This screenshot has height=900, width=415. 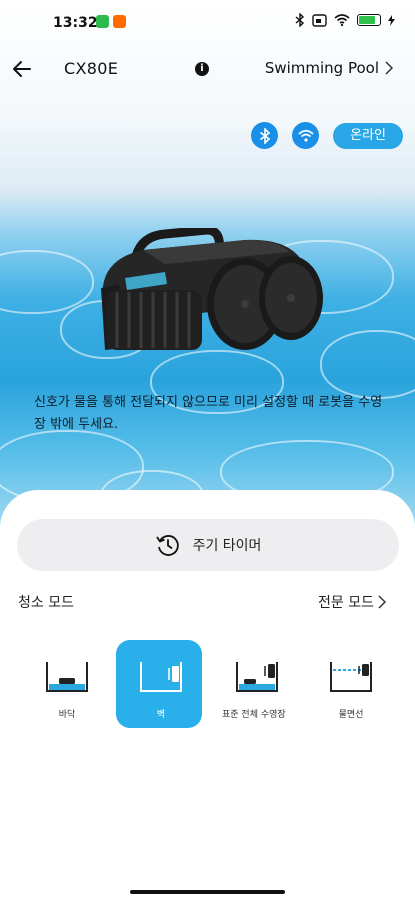 I want to click on mode-waterline: 물면선, so click(x=351, y=684).